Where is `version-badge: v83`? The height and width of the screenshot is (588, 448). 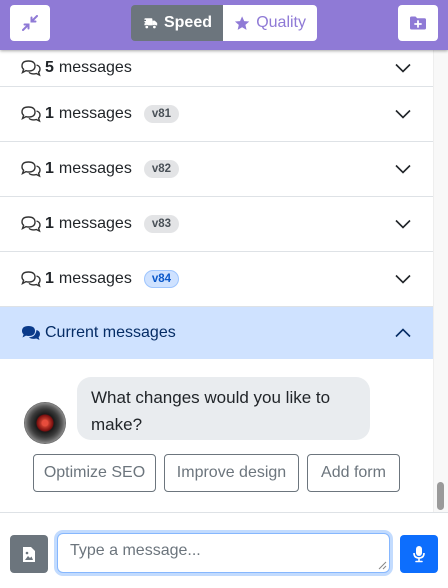 version-badge: v83 is located at coordinates (161, 224).